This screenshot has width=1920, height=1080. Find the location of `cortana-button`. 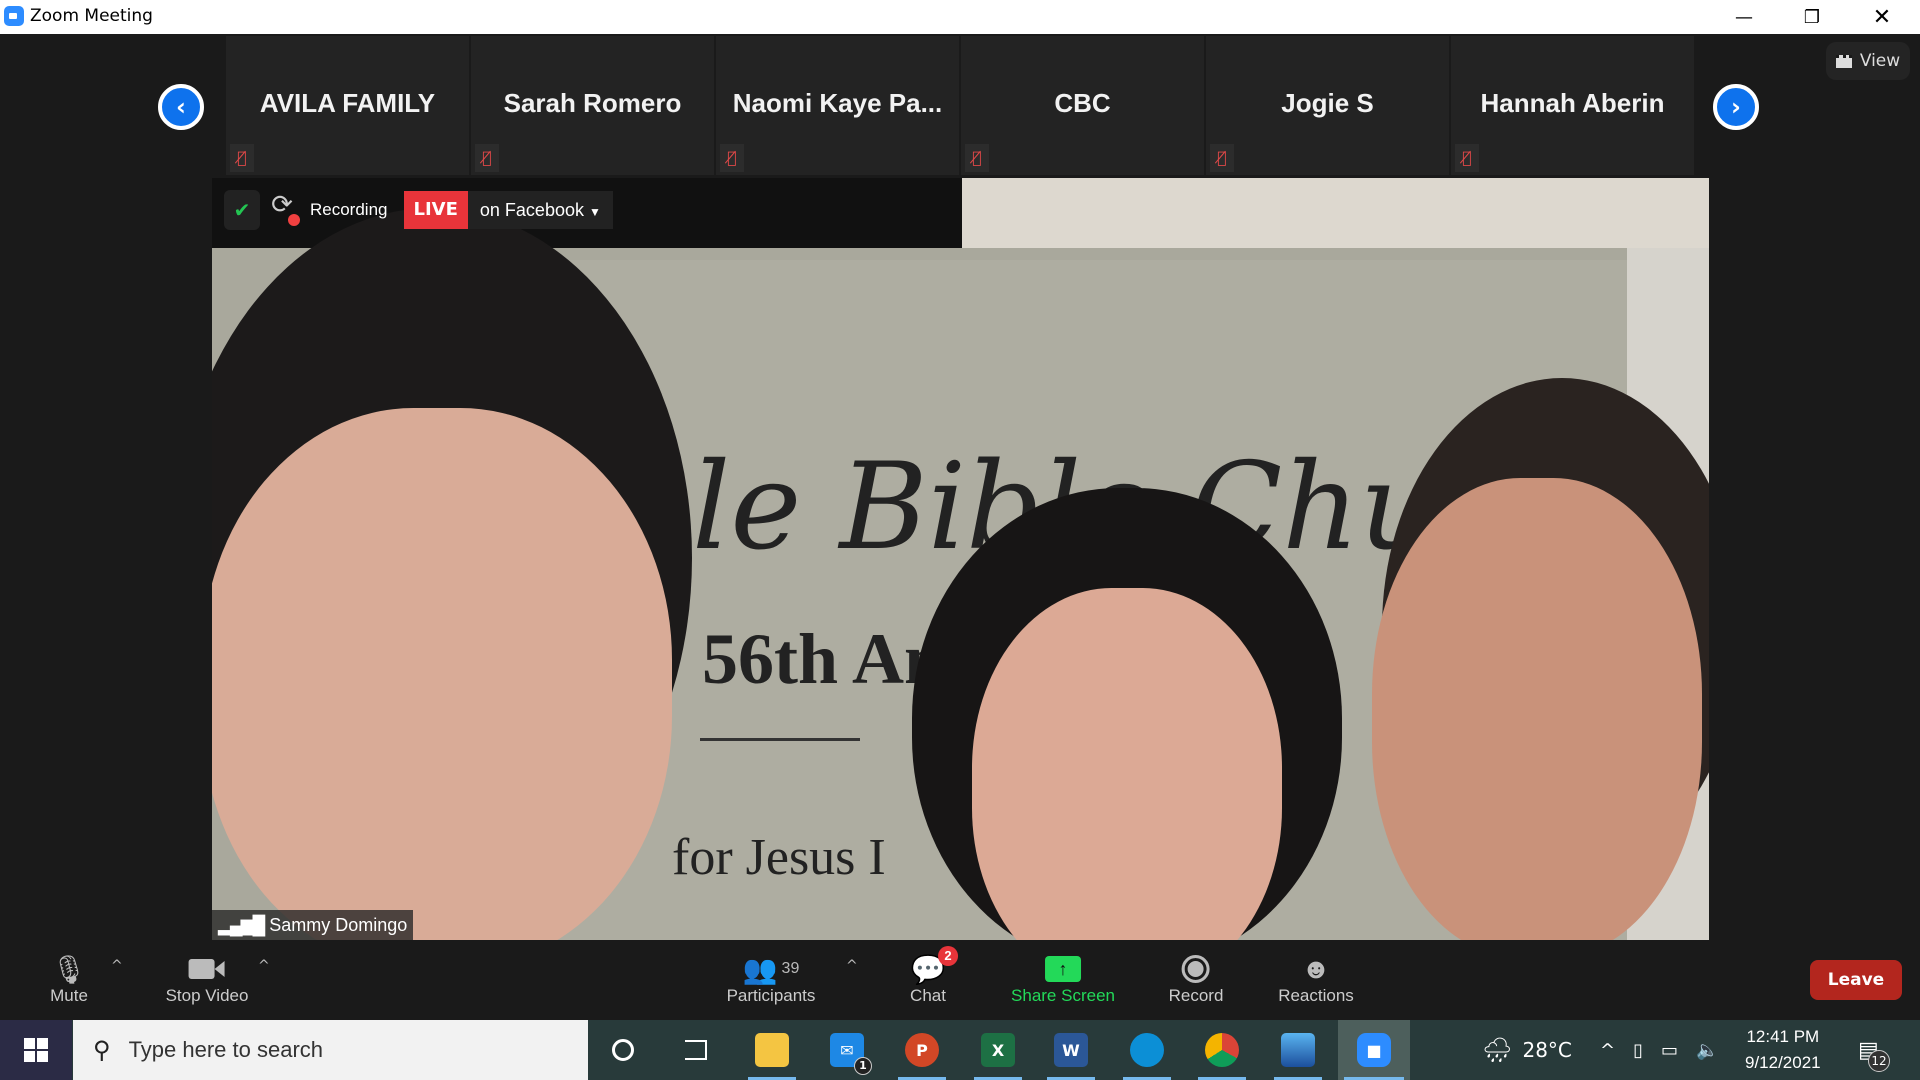

cortana-button is located at coordinates (623, 1050).